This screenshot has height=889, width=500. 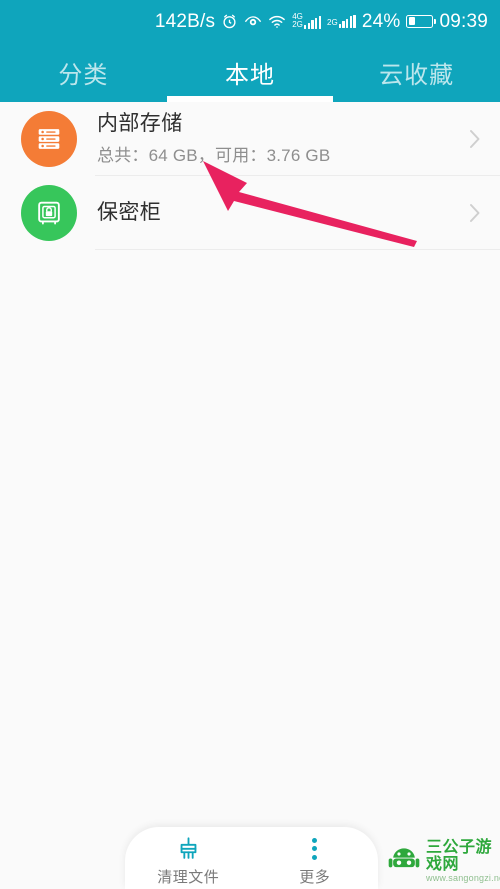 I want to click on signal-label-2g: 2G, so click(x=297, y=24).